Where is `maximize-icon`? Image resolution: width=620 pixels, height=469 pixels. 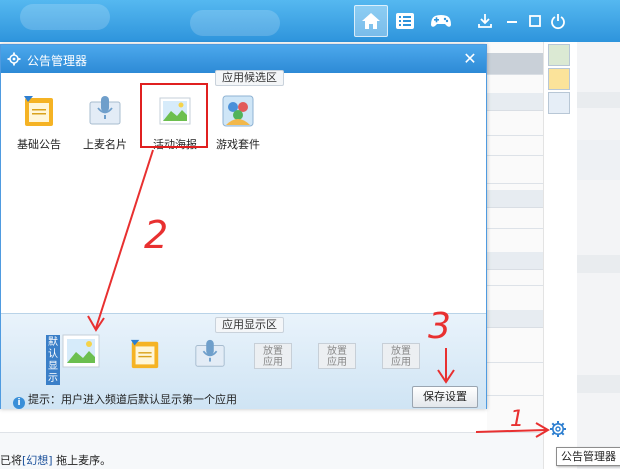
maximize-icon is located at coordinates (535, 21).